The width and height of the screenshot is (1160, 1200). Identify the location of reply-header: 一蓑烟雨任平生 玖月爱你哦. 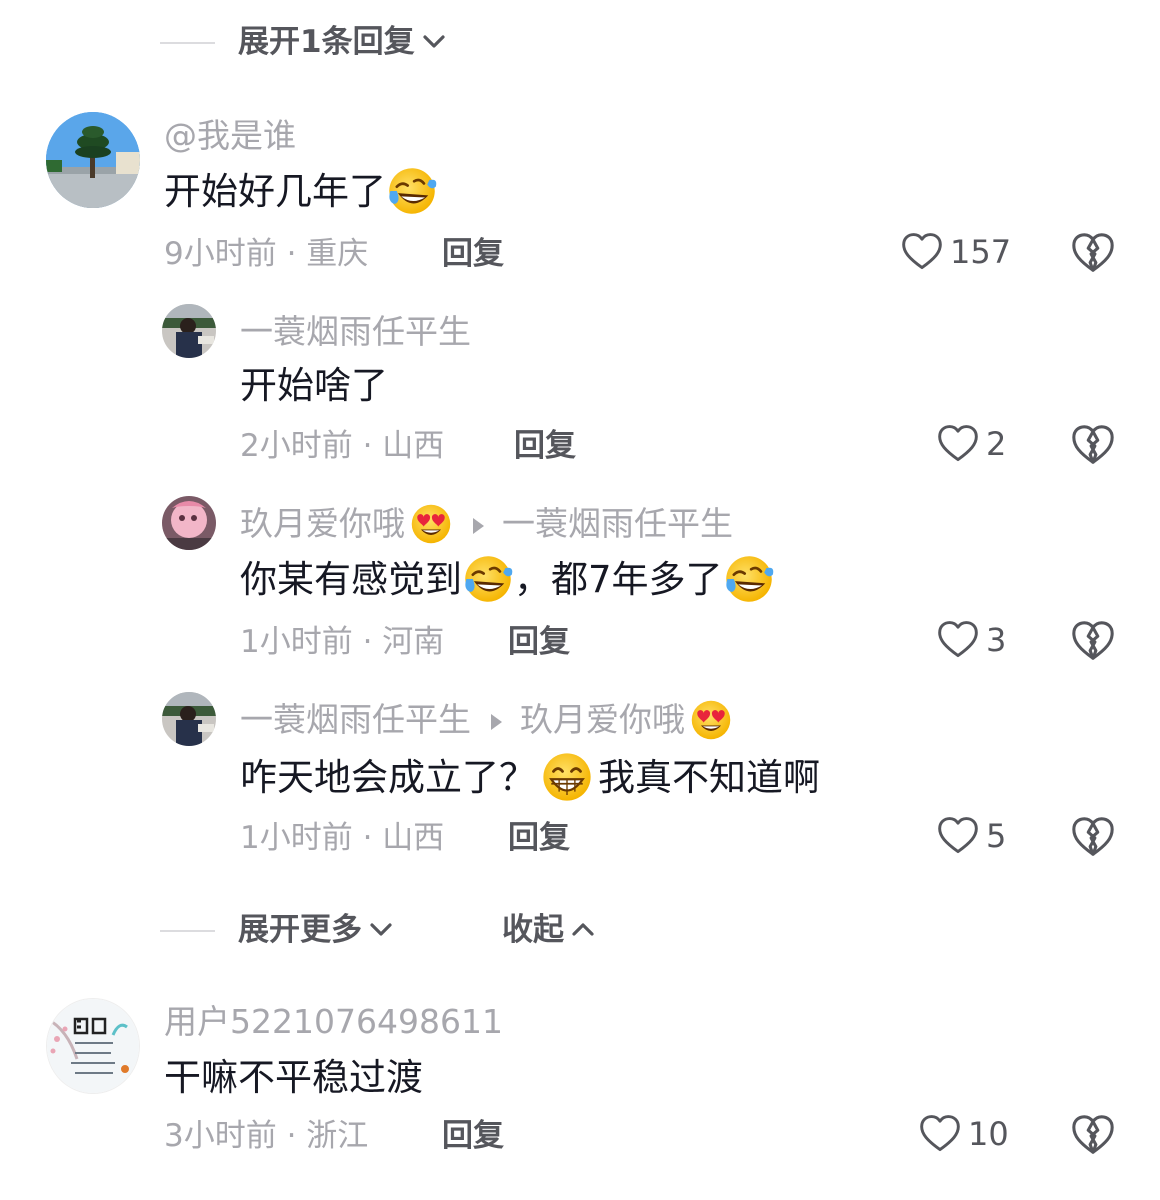
(486, 721).